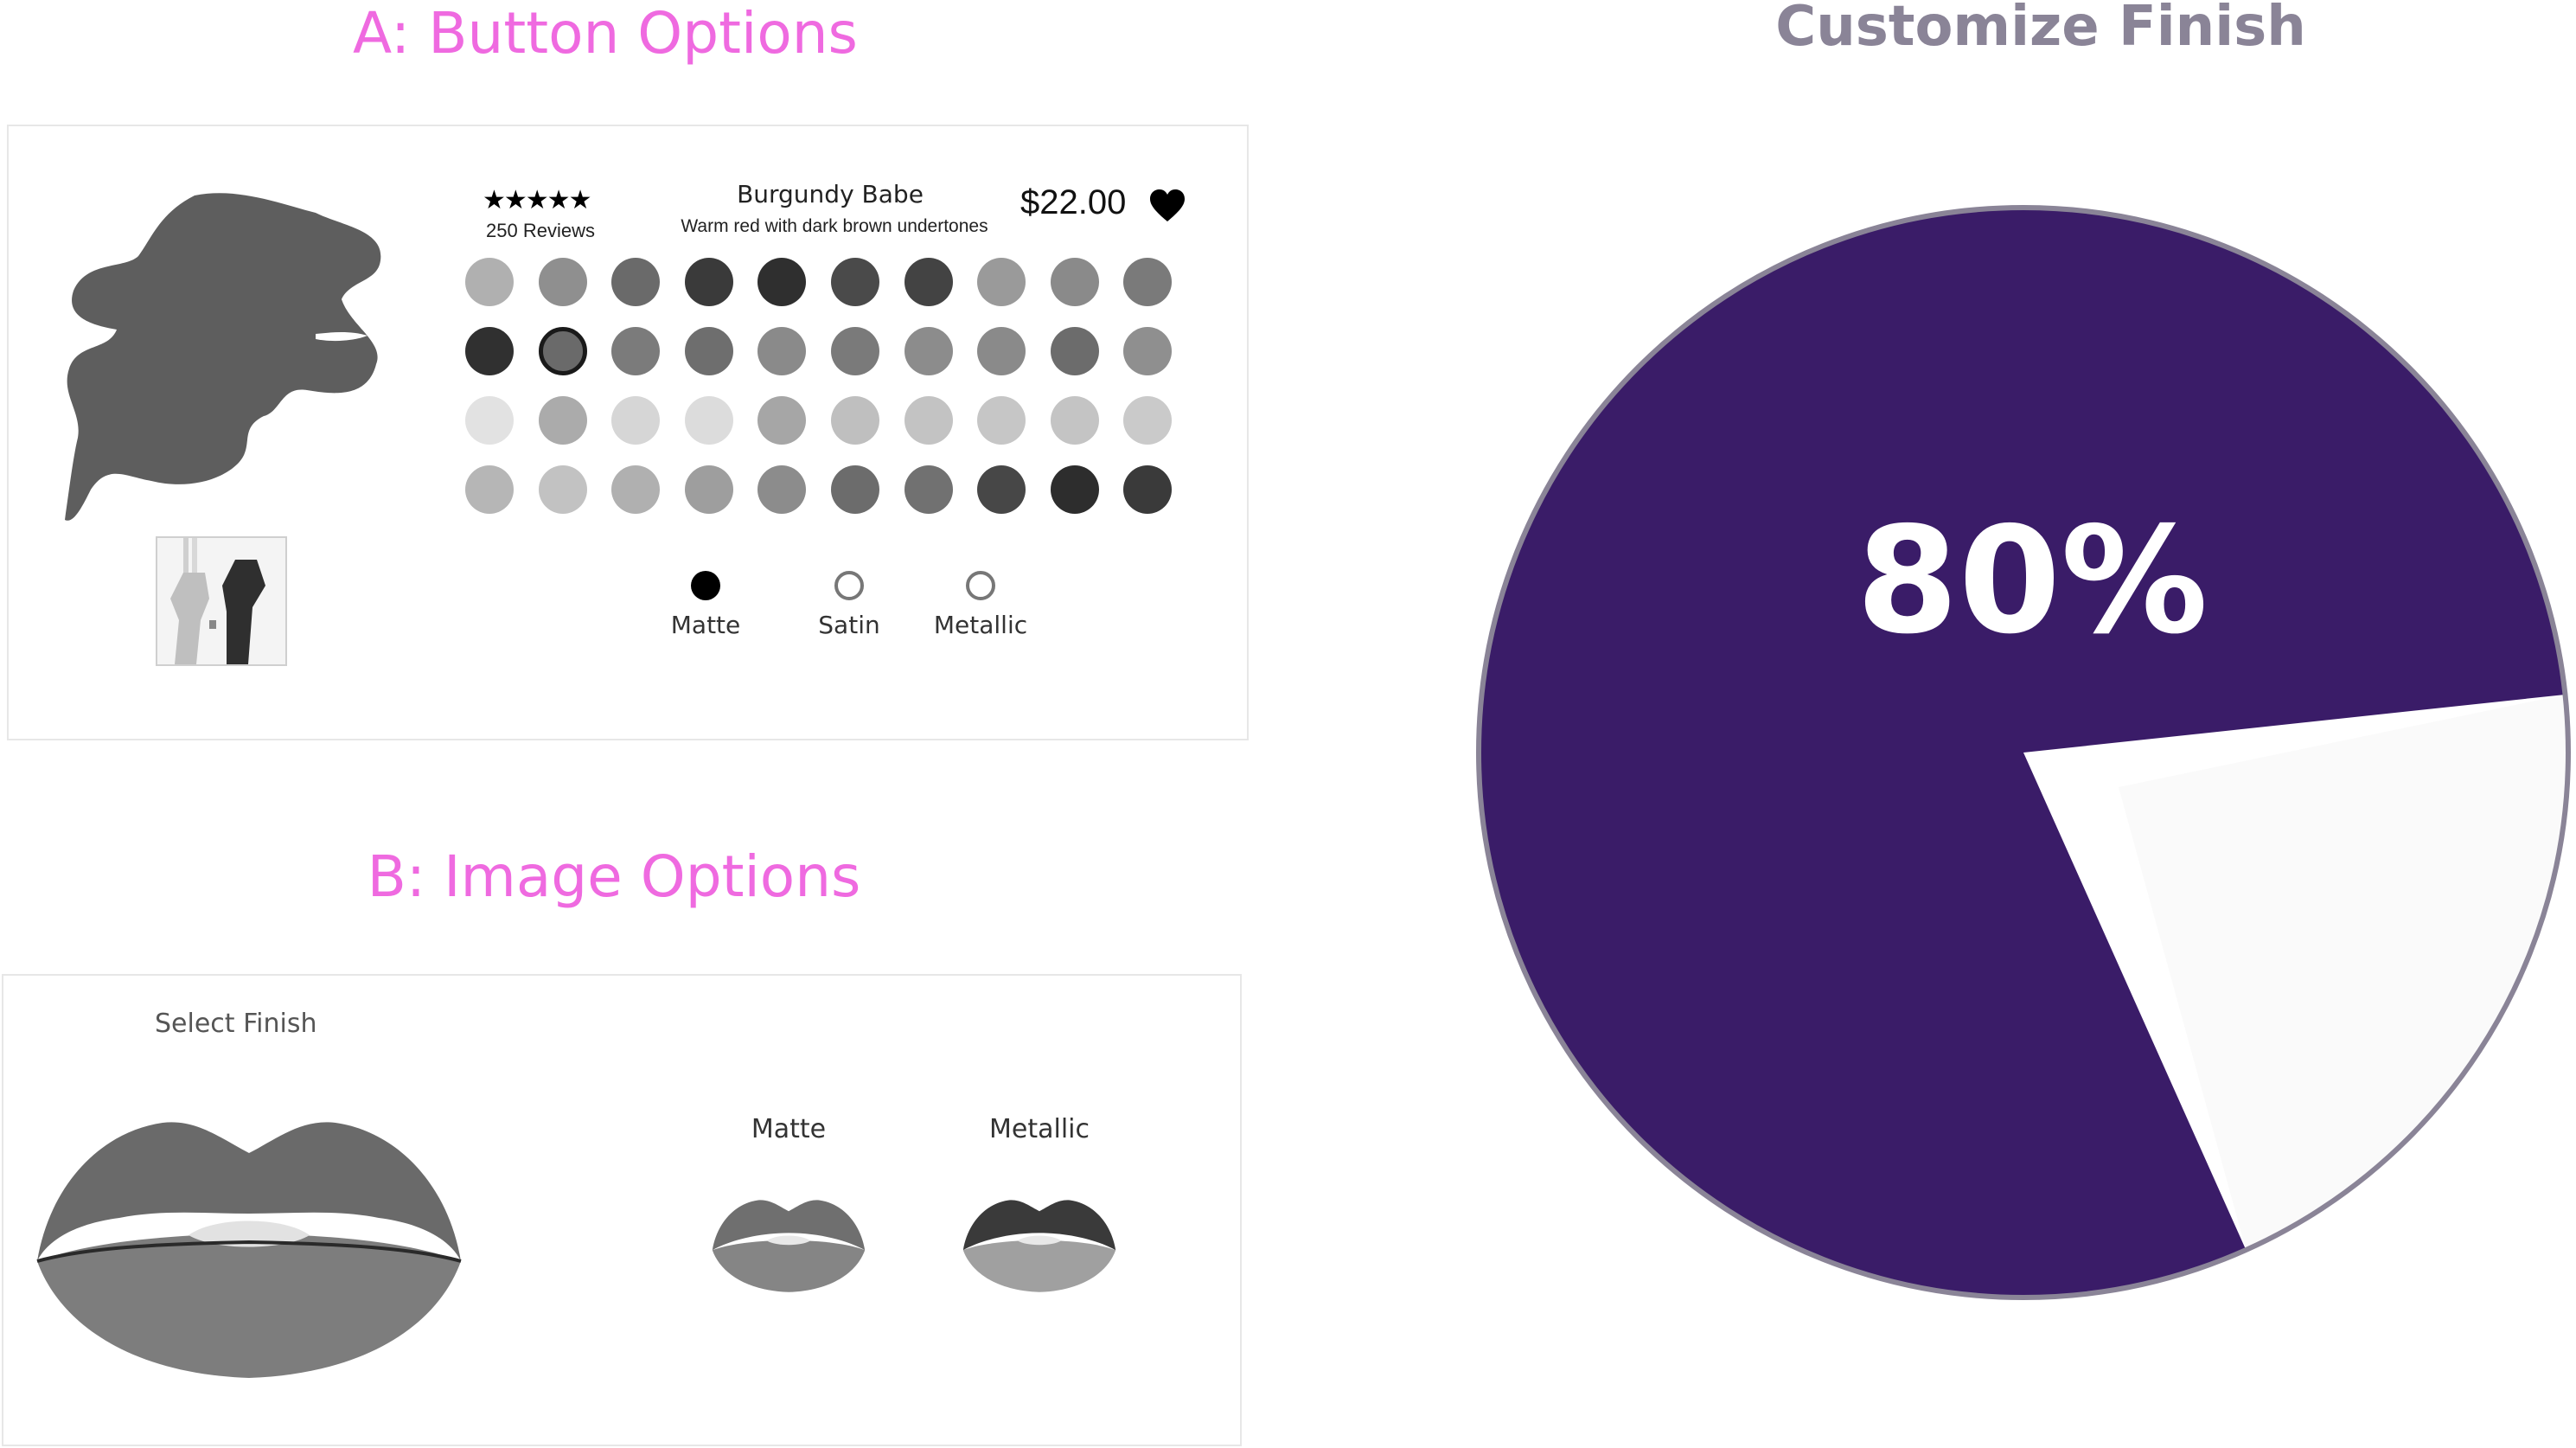 This screenshot has width=2576, height=1448. What do you see at coordinates (981, 625) in the screenshot?
I see `finish-label-metallic: Metallic` at bounding box center [981, 625].